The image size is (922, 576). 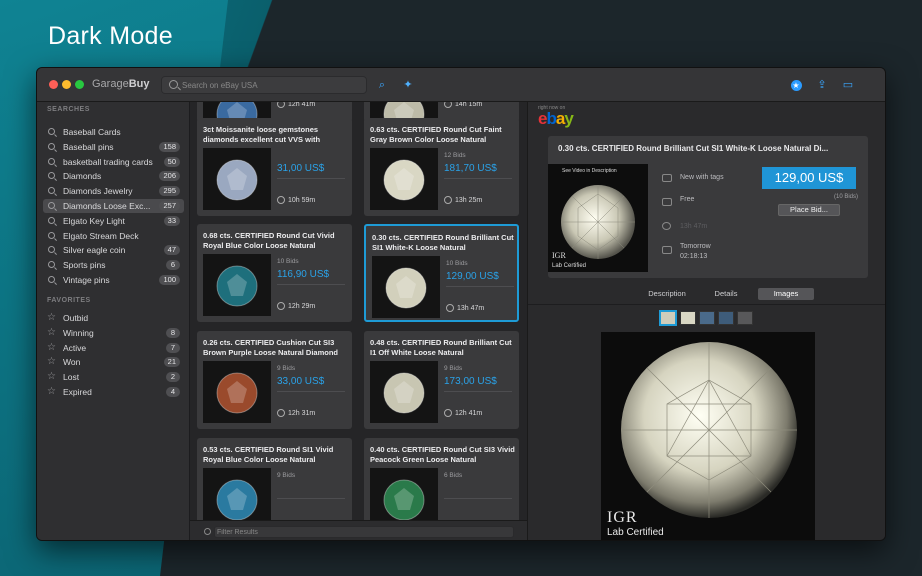 I want to click on sidebar-item-label: Winning, so click(x=78, y=332).